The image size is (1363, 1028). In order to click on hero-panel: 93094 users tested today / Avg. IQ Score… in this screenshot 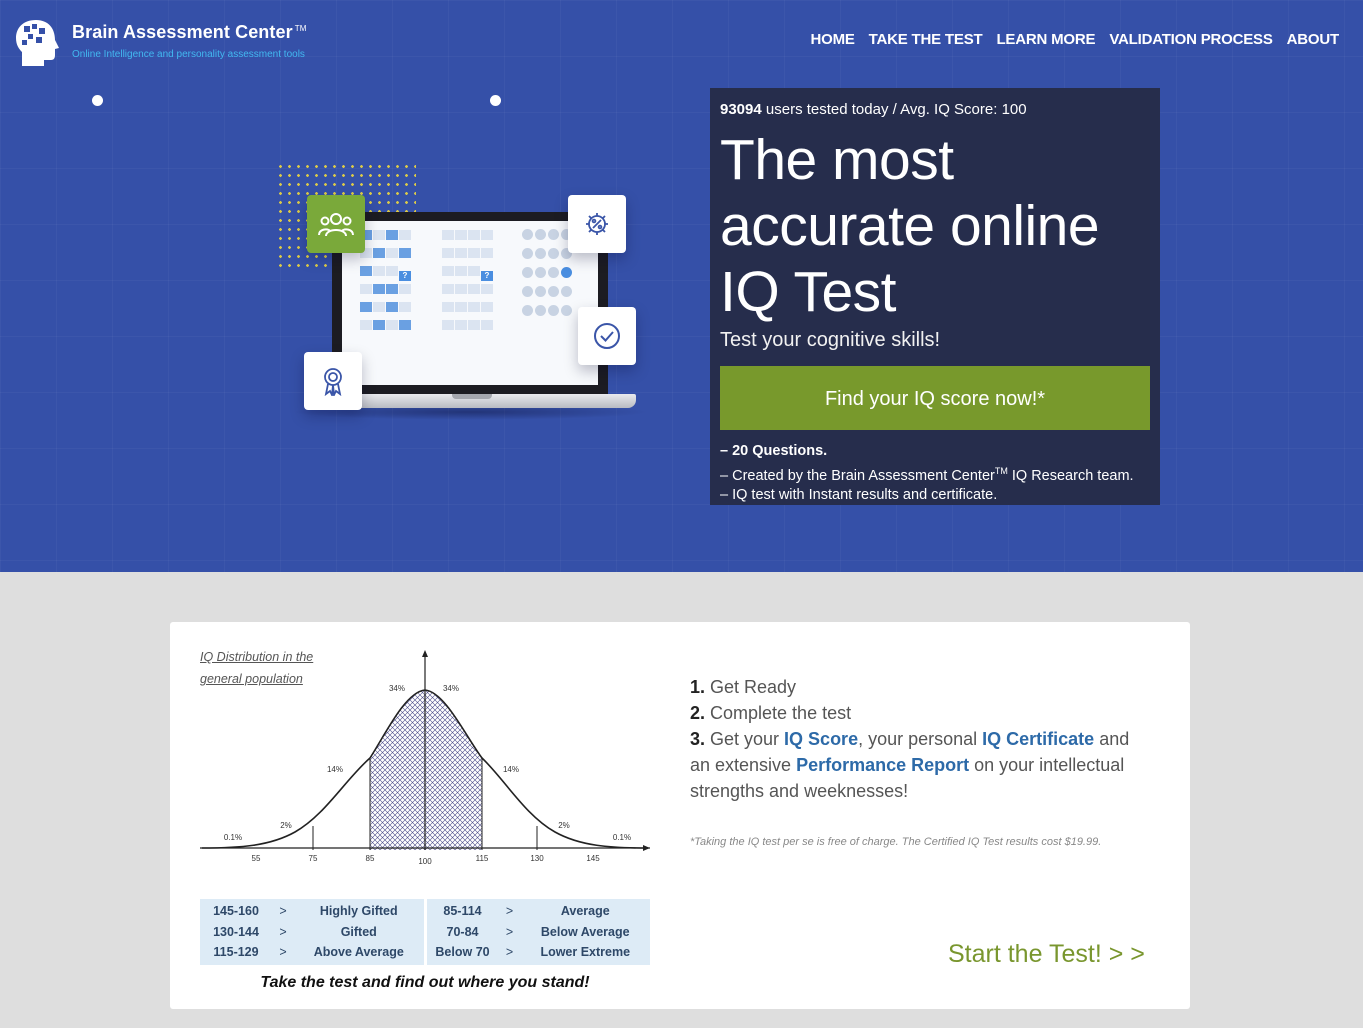, I will do `click(935, 296)`.